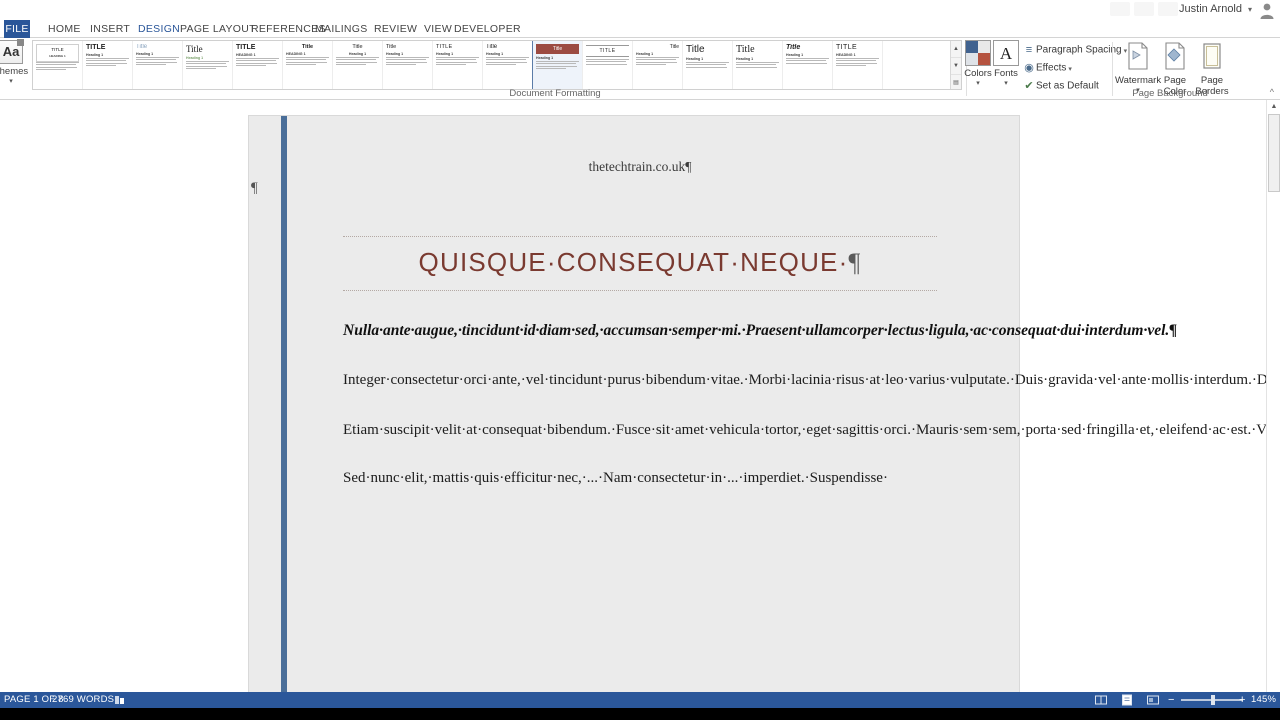 The image size is (1280, 720). What do you see at coordinates (1006, 73) in the screenshot?
I see `fonts-label: Fonts` at bounding box center [1006, 73].